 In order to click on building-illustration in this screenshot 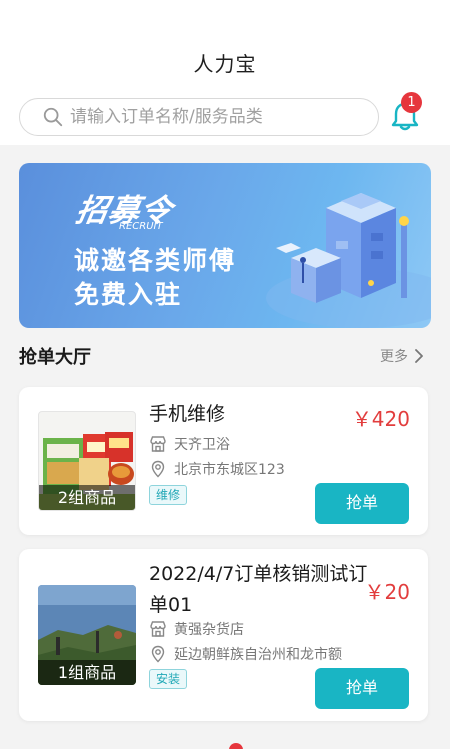, I will do `click(348, 260)`.